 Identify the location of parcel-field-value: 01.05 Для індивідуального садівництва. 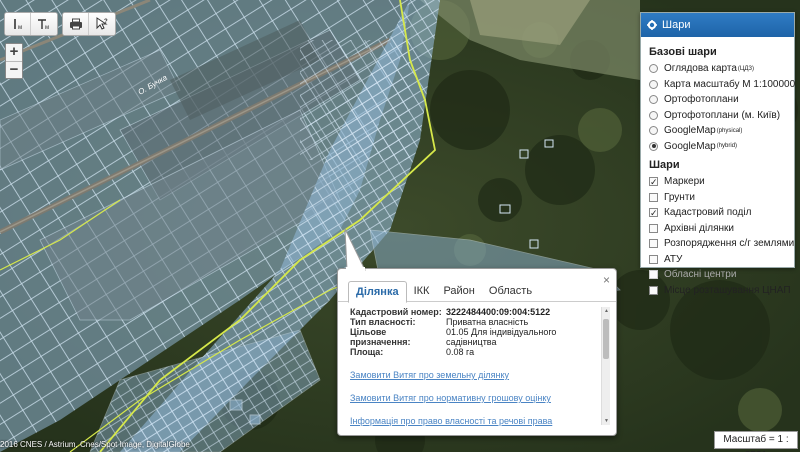
(501, 337).